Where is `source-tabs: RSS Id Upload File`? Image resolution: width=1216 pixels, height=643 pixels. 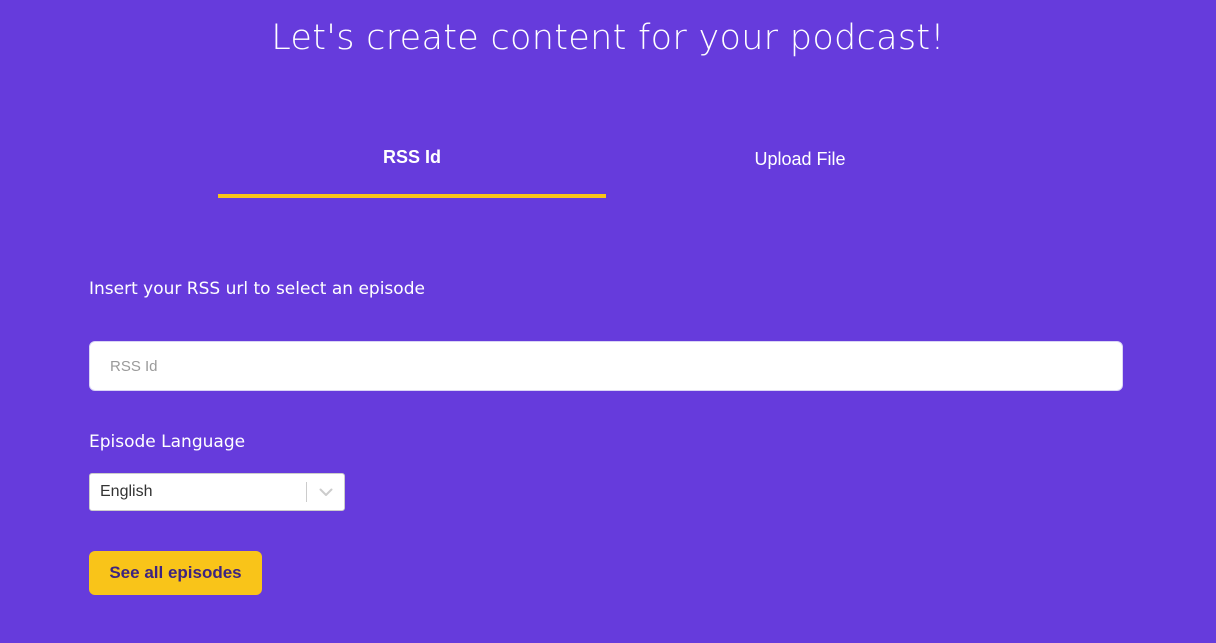
source-tabs: RSS Id Upload File is located at coordinates (606, 160).